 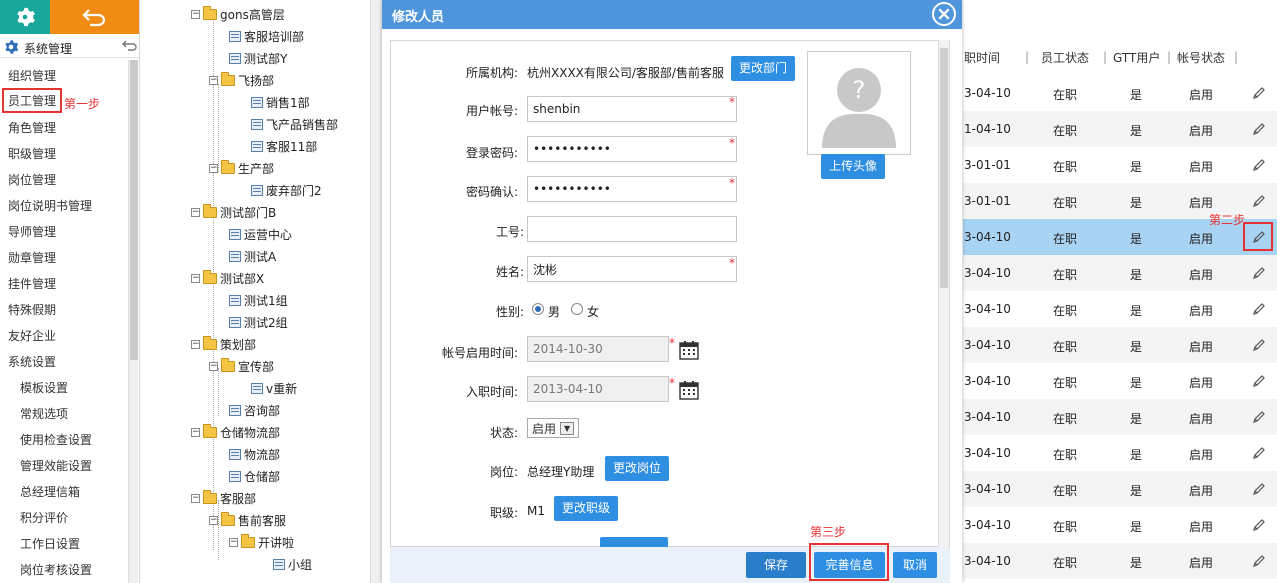 What do you see at coordinates (294, 124) in the screenshot?
I see `tree-node: 飞产品销售部` at bounding box center [294, 124].